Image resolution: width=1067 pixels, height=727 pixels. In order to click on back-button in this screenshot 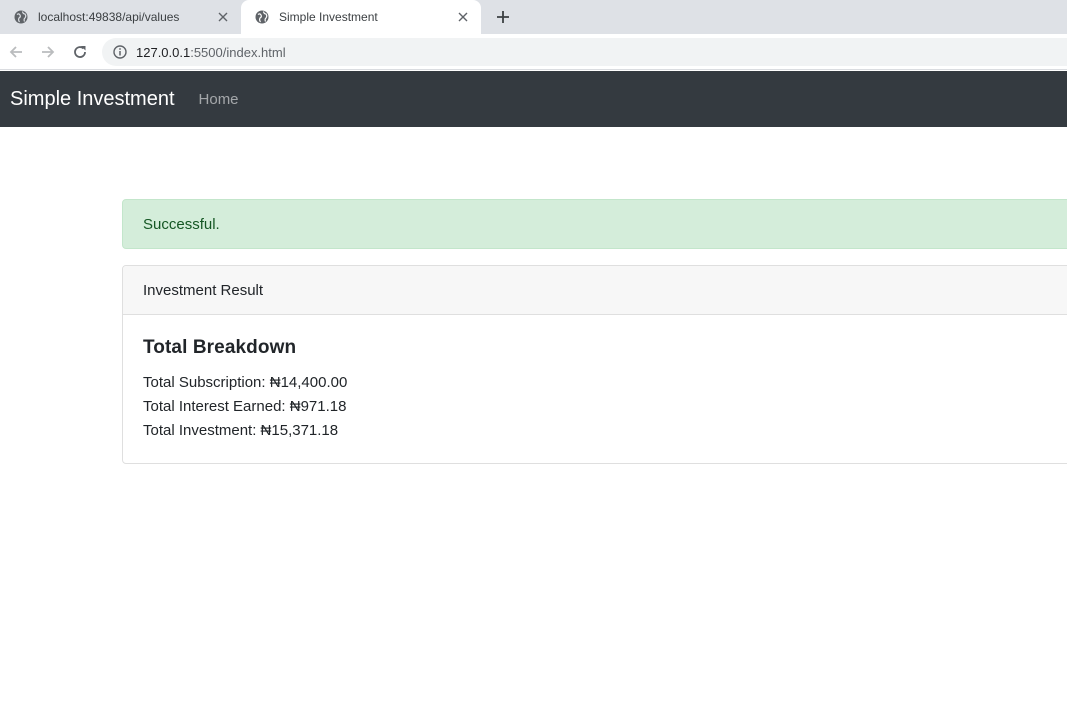, I will do `click(16, 52)`.